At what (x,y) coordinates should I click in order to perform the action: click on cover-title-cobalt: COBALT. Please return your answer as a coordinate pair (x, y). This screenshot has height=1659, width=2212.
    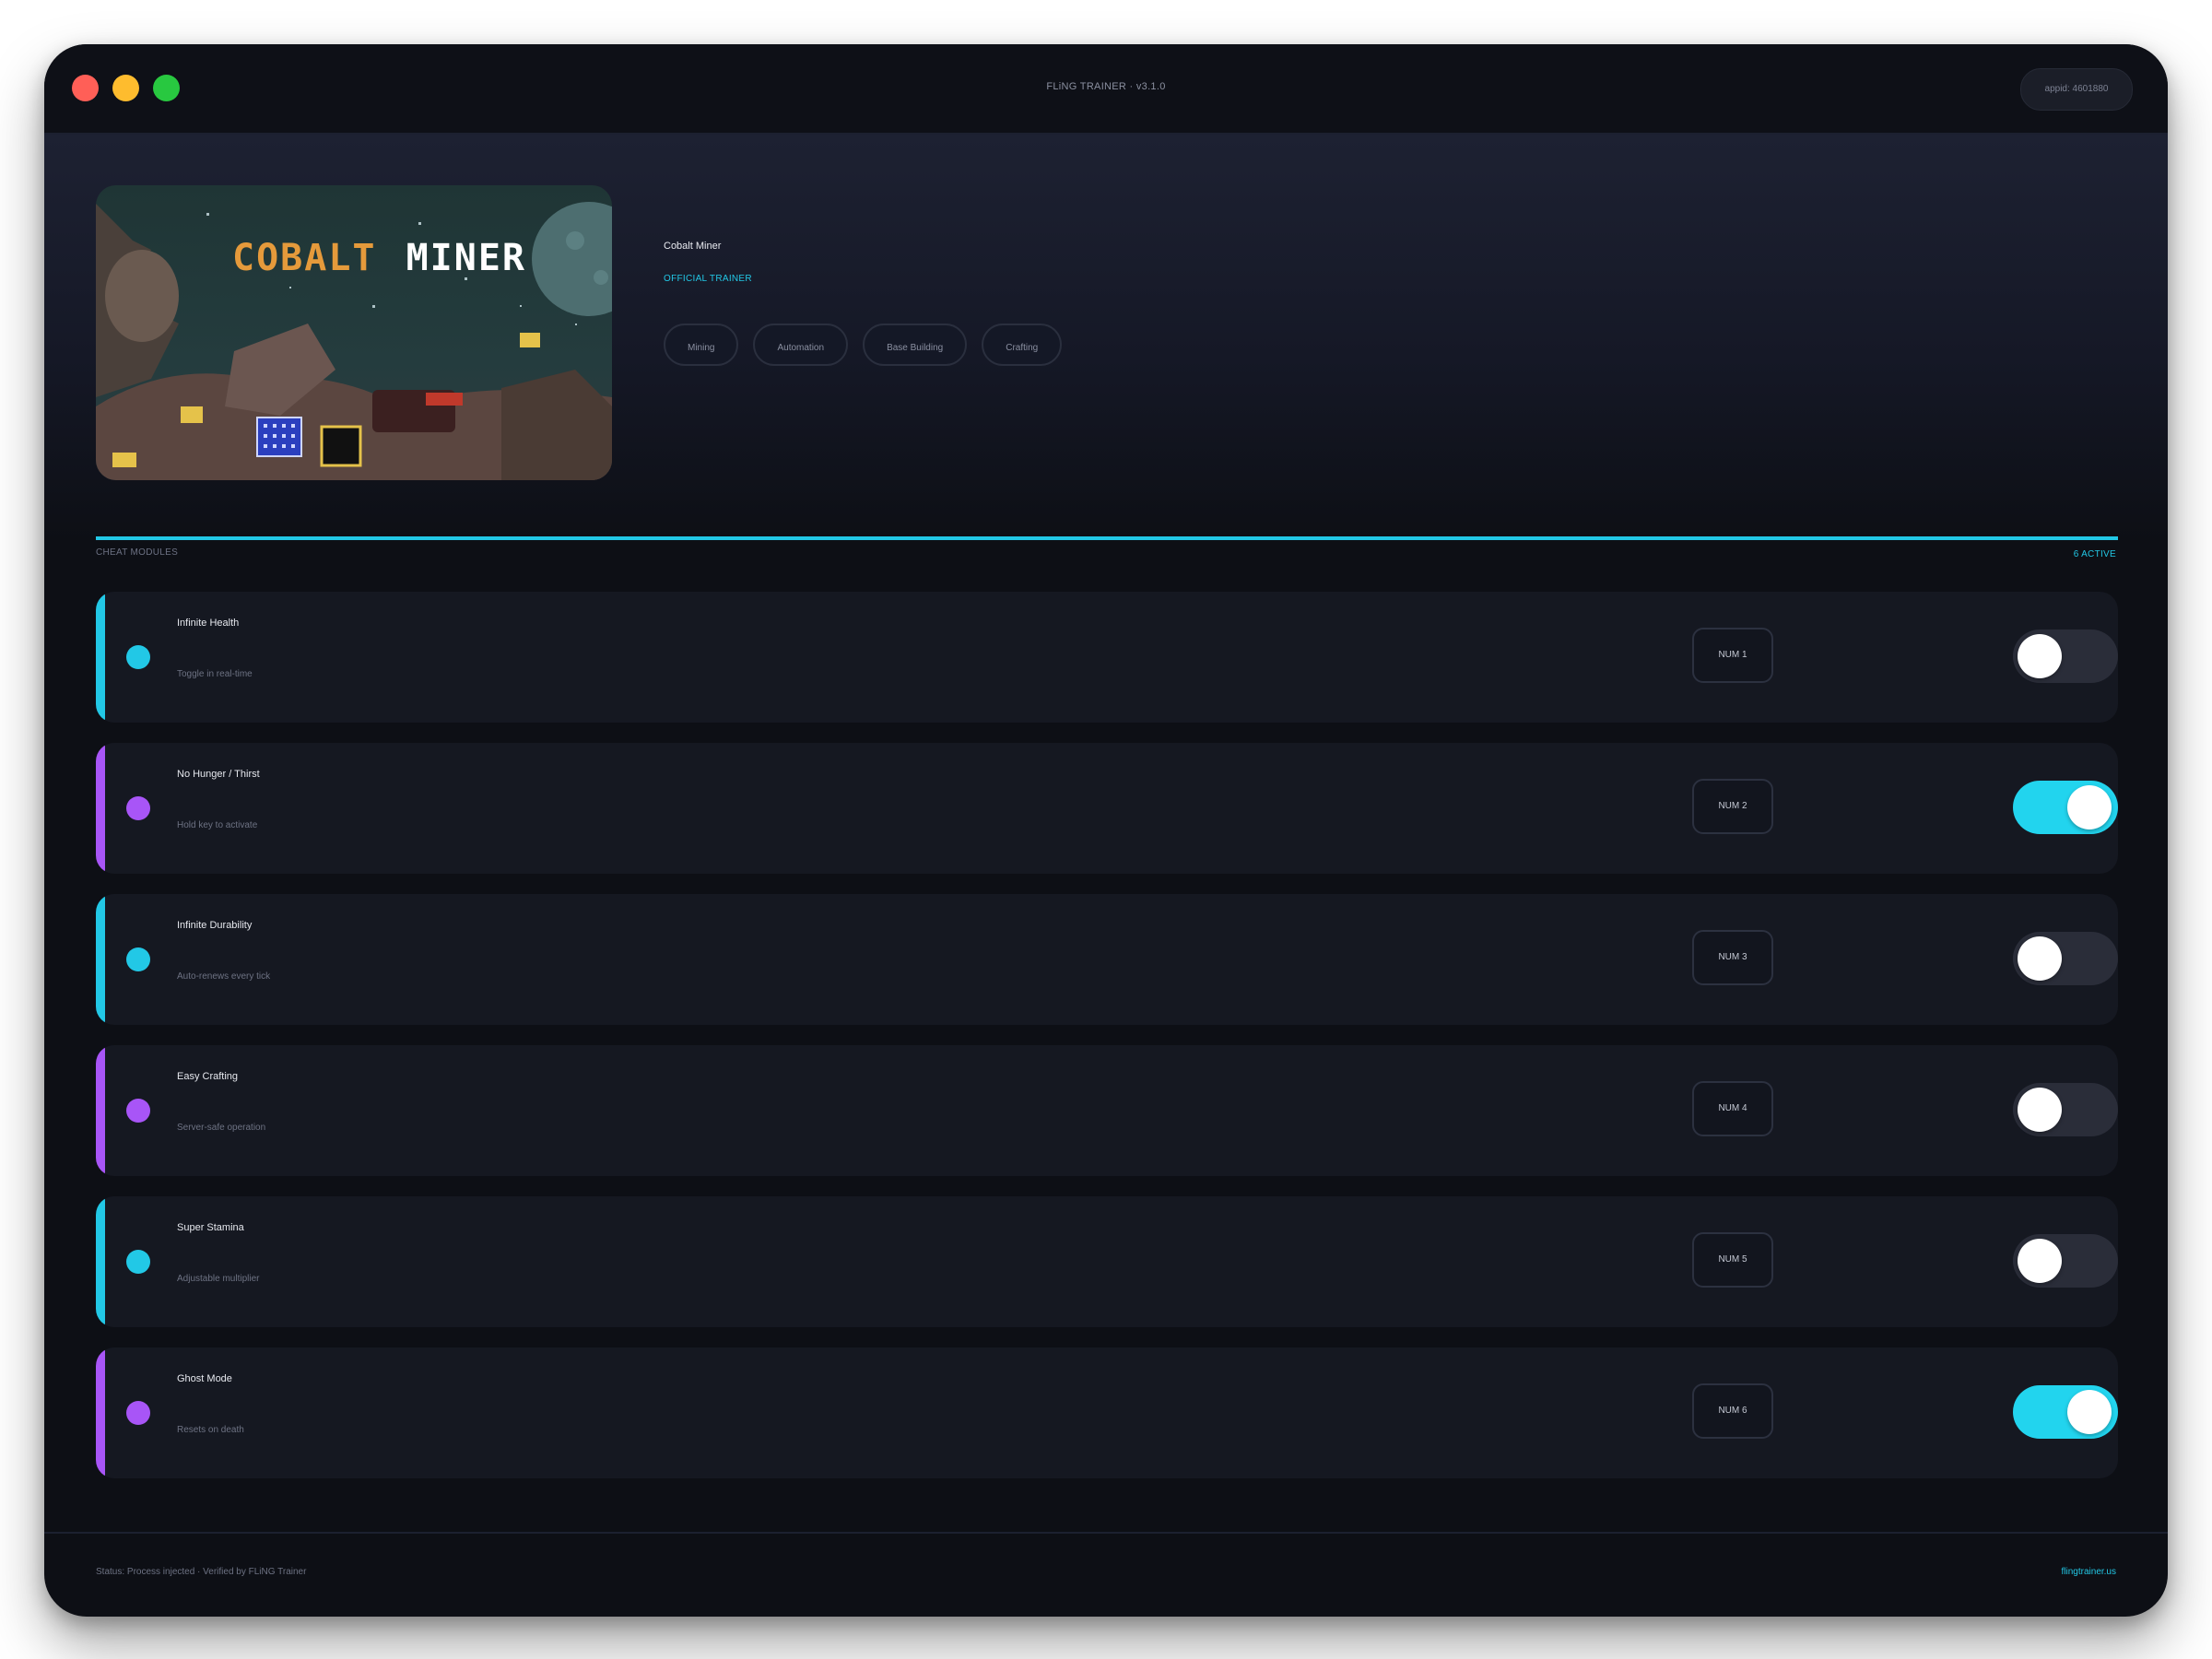
    Looking at the image, I should click on (304, 258).